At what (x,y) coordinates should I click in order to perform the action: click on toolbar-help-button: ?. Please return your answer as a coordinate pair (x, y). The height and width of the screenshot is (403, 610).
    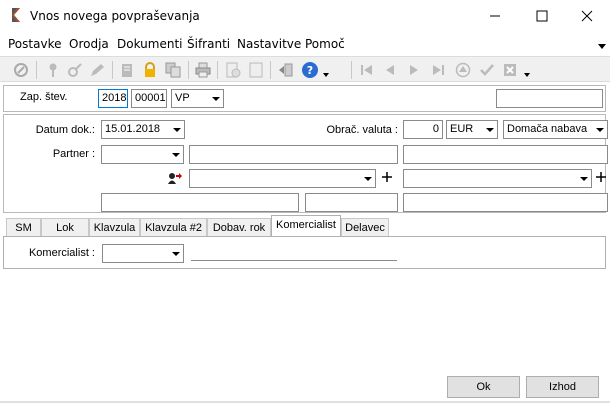
    Looking at the image, I should click on (310, 70).